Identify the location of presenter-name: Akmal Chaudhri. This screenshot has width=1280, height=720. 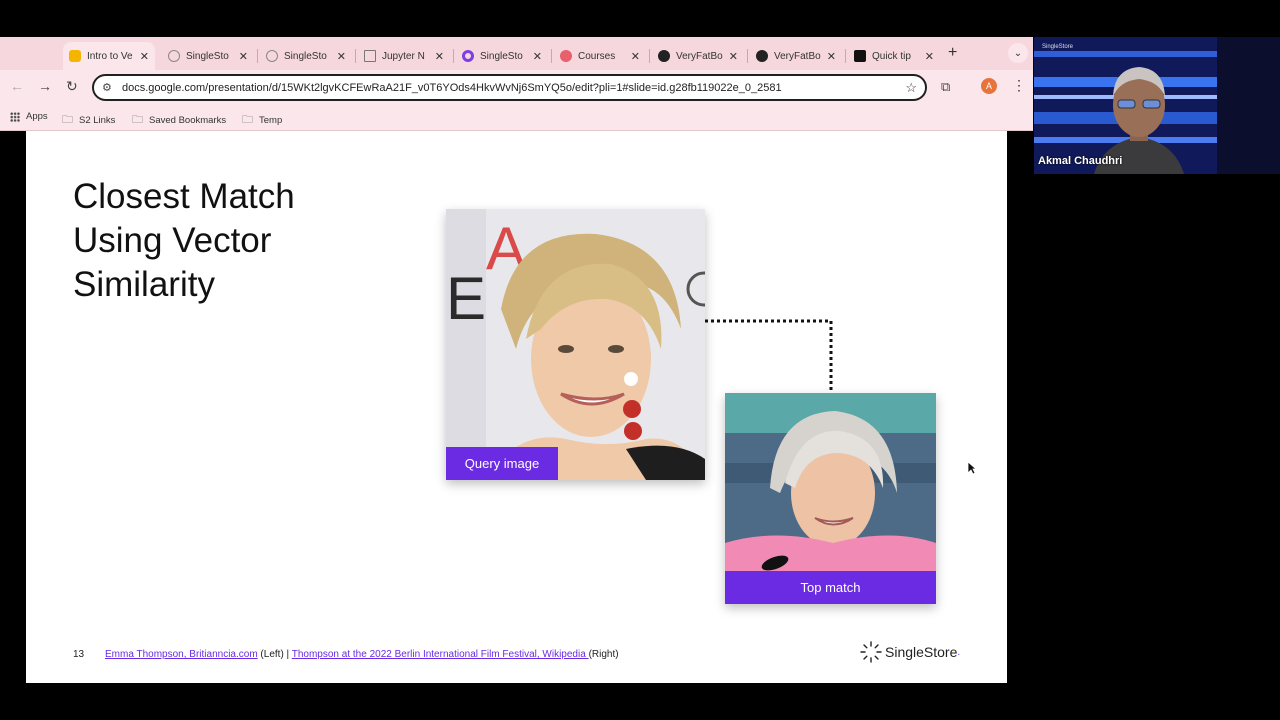
(1080, 161).